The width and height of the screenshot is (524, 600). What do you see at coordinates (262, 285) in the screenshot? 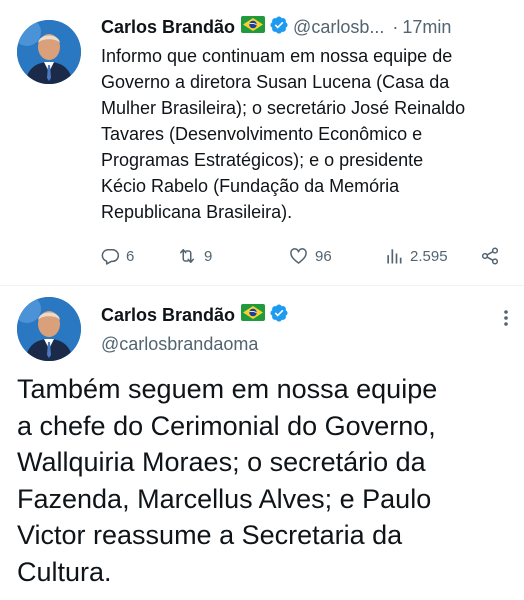
I see `tweet-divider` at bounding box center [262, 285].